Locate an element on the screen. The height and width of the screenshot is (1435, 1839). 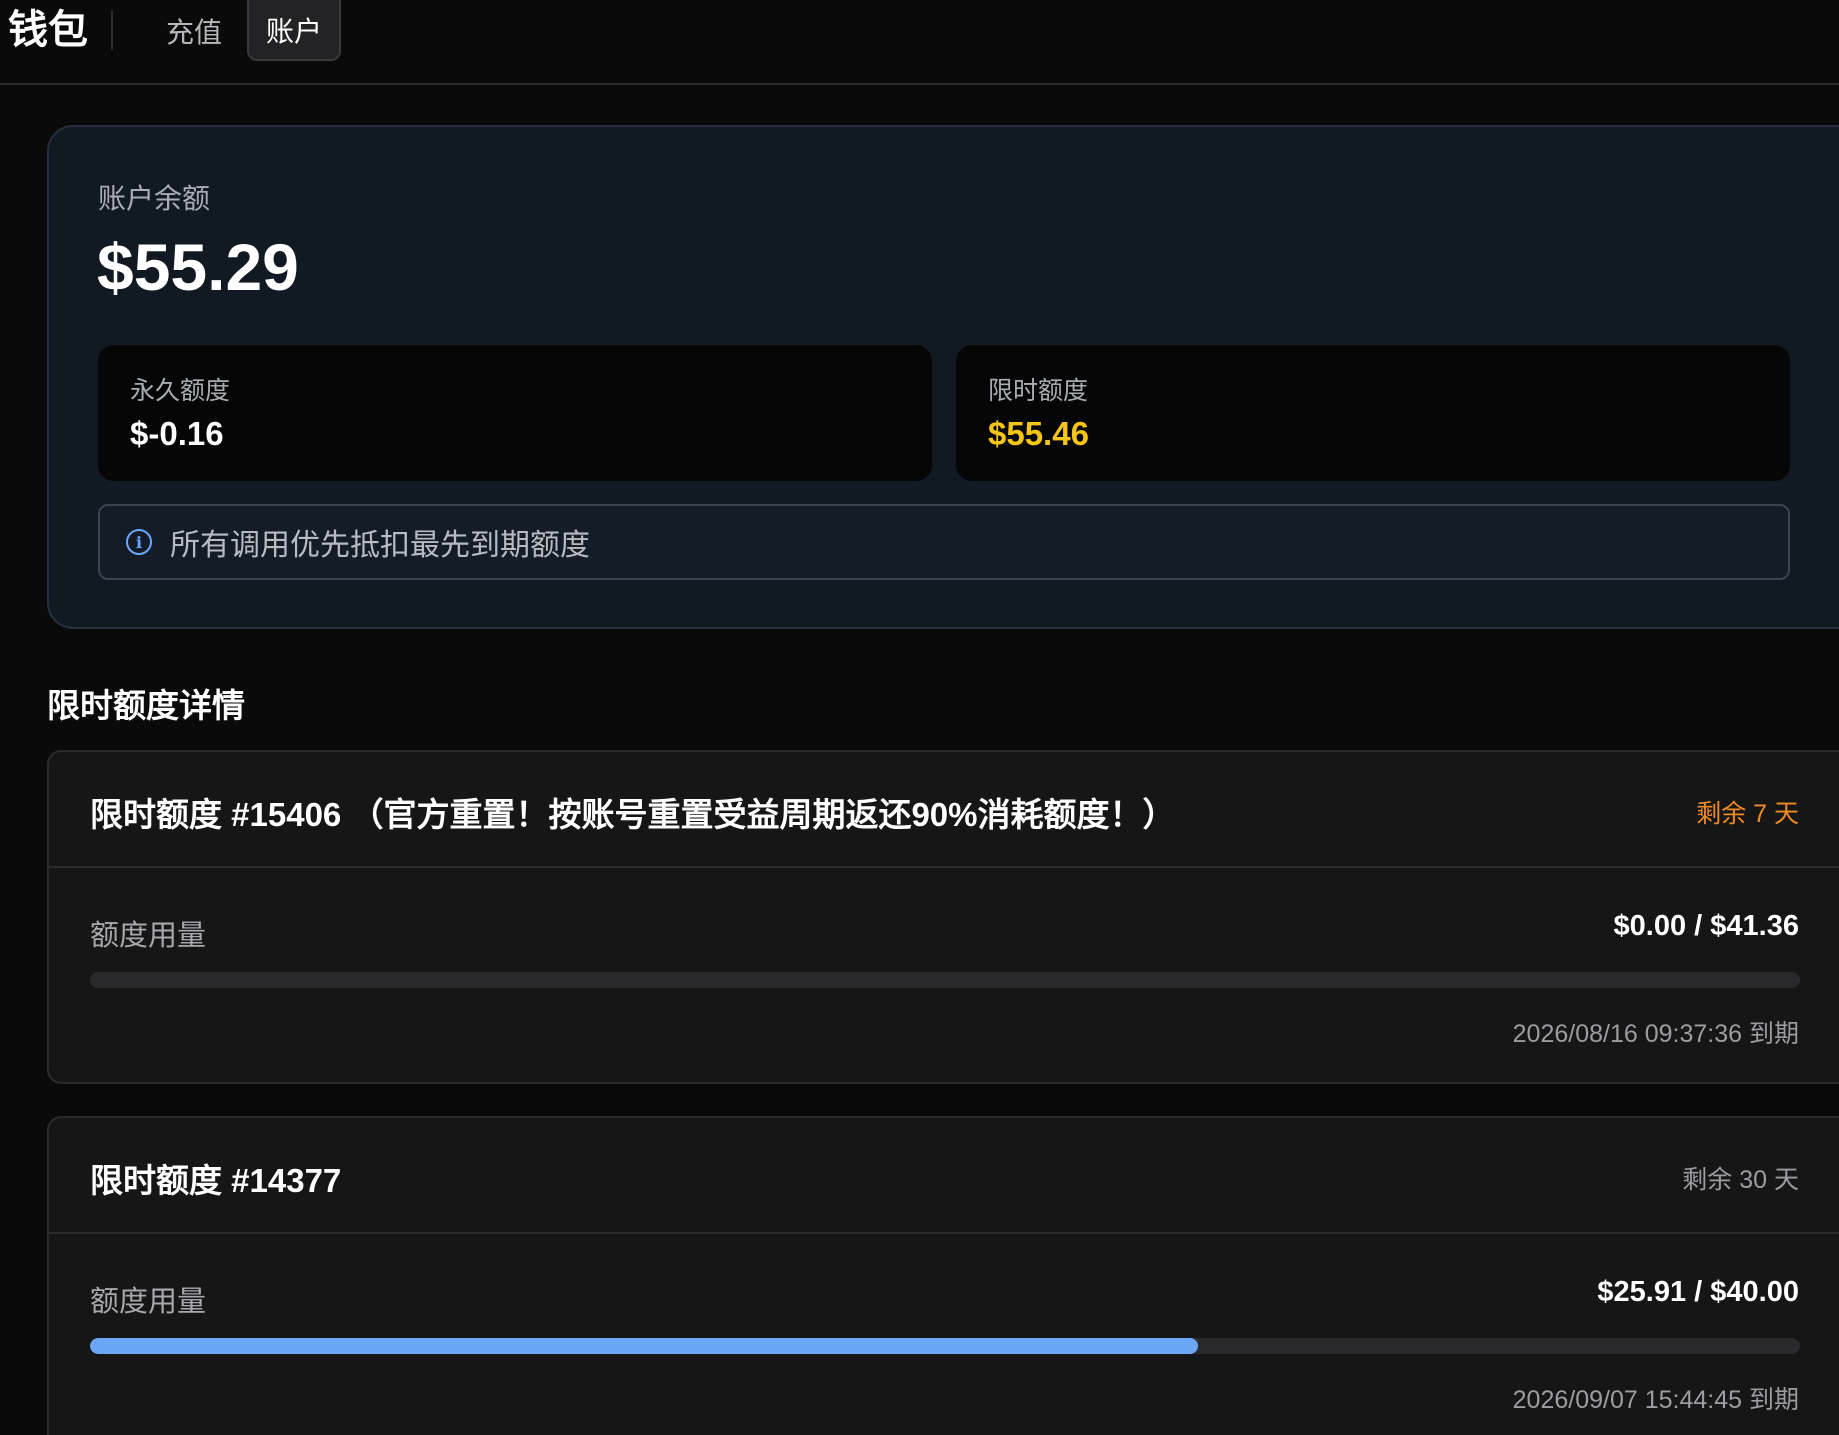
quota-card-title: 限时额度 #14377 is located at coordinates (216, 1180).